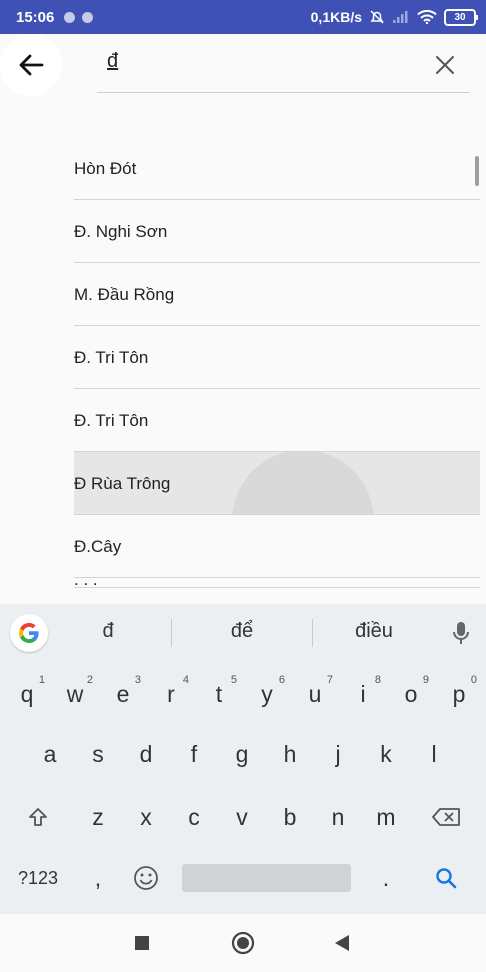 Image resolution: width=486 pixels, height=972 pixels. What do you see at coordinates (461, 17) in the screenshot?
I see `battery-icon: 30` at bounding box center [461, 17].